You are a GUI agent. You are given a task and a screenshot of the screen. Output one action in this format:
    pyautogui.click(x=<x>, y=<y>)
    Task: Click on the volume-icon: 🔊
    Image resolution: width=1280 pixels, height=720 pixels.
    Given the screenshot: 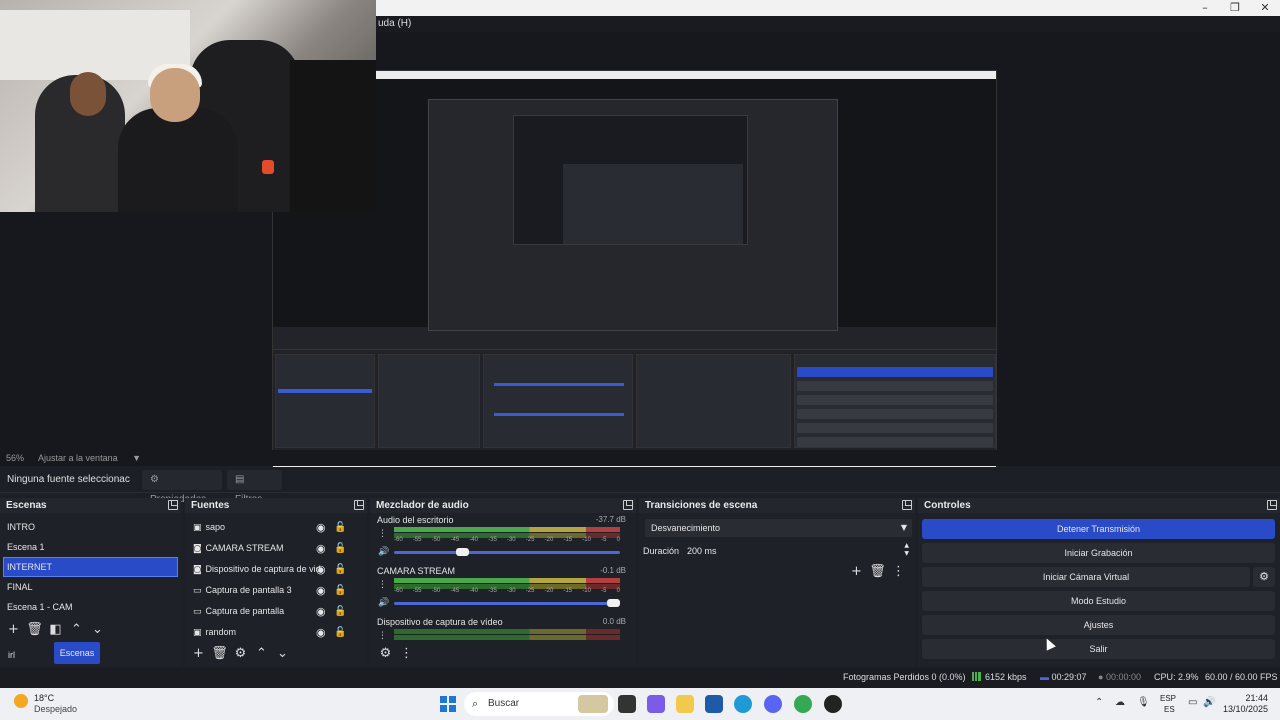 What is the action you would take?
    pyautogui.click(x=1209, y=702)
    